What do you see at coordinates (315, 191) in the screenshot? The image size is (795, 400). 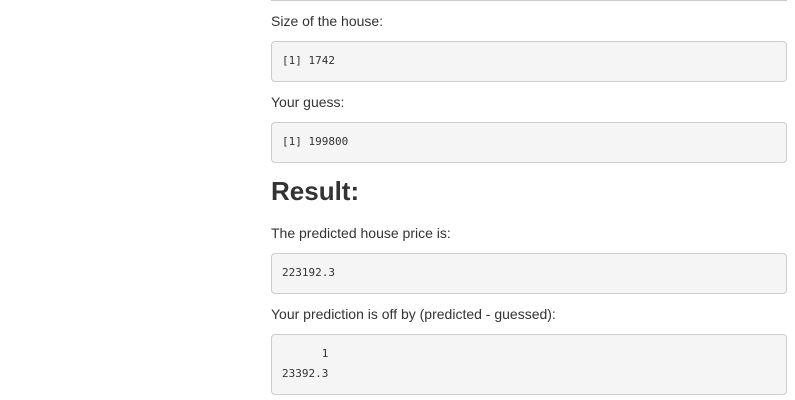 I see `result-heading: Result:` at bounding box center [315, 191].